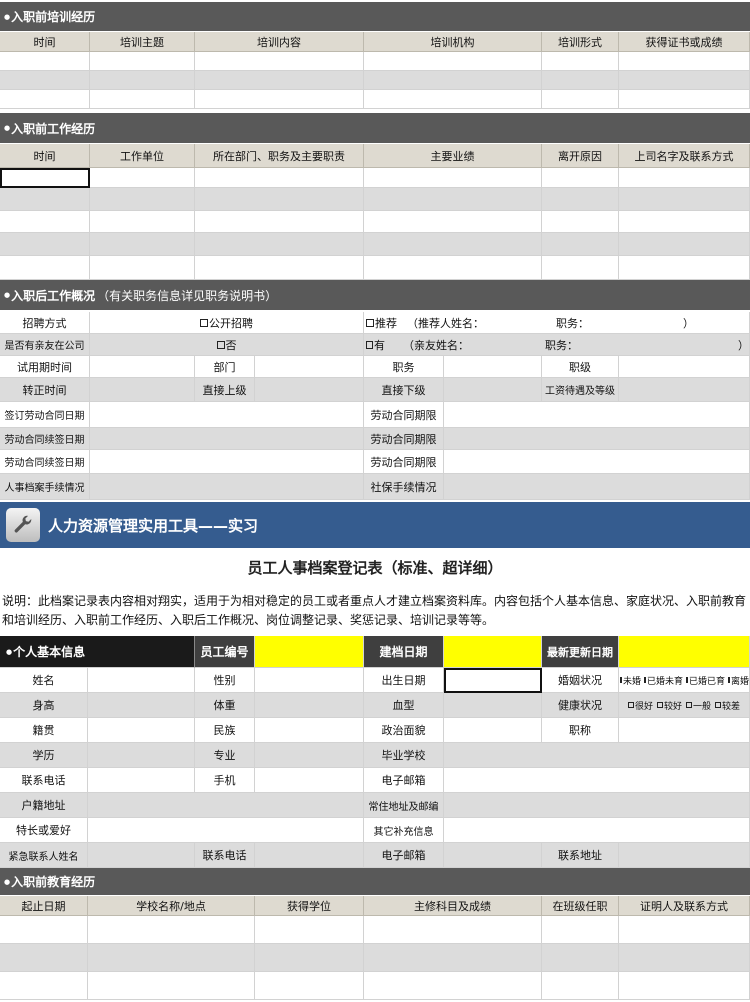  What do you see at coordinates (141, 730) in the screenshot?
I see `native-input` at bounding box center [141, 730].